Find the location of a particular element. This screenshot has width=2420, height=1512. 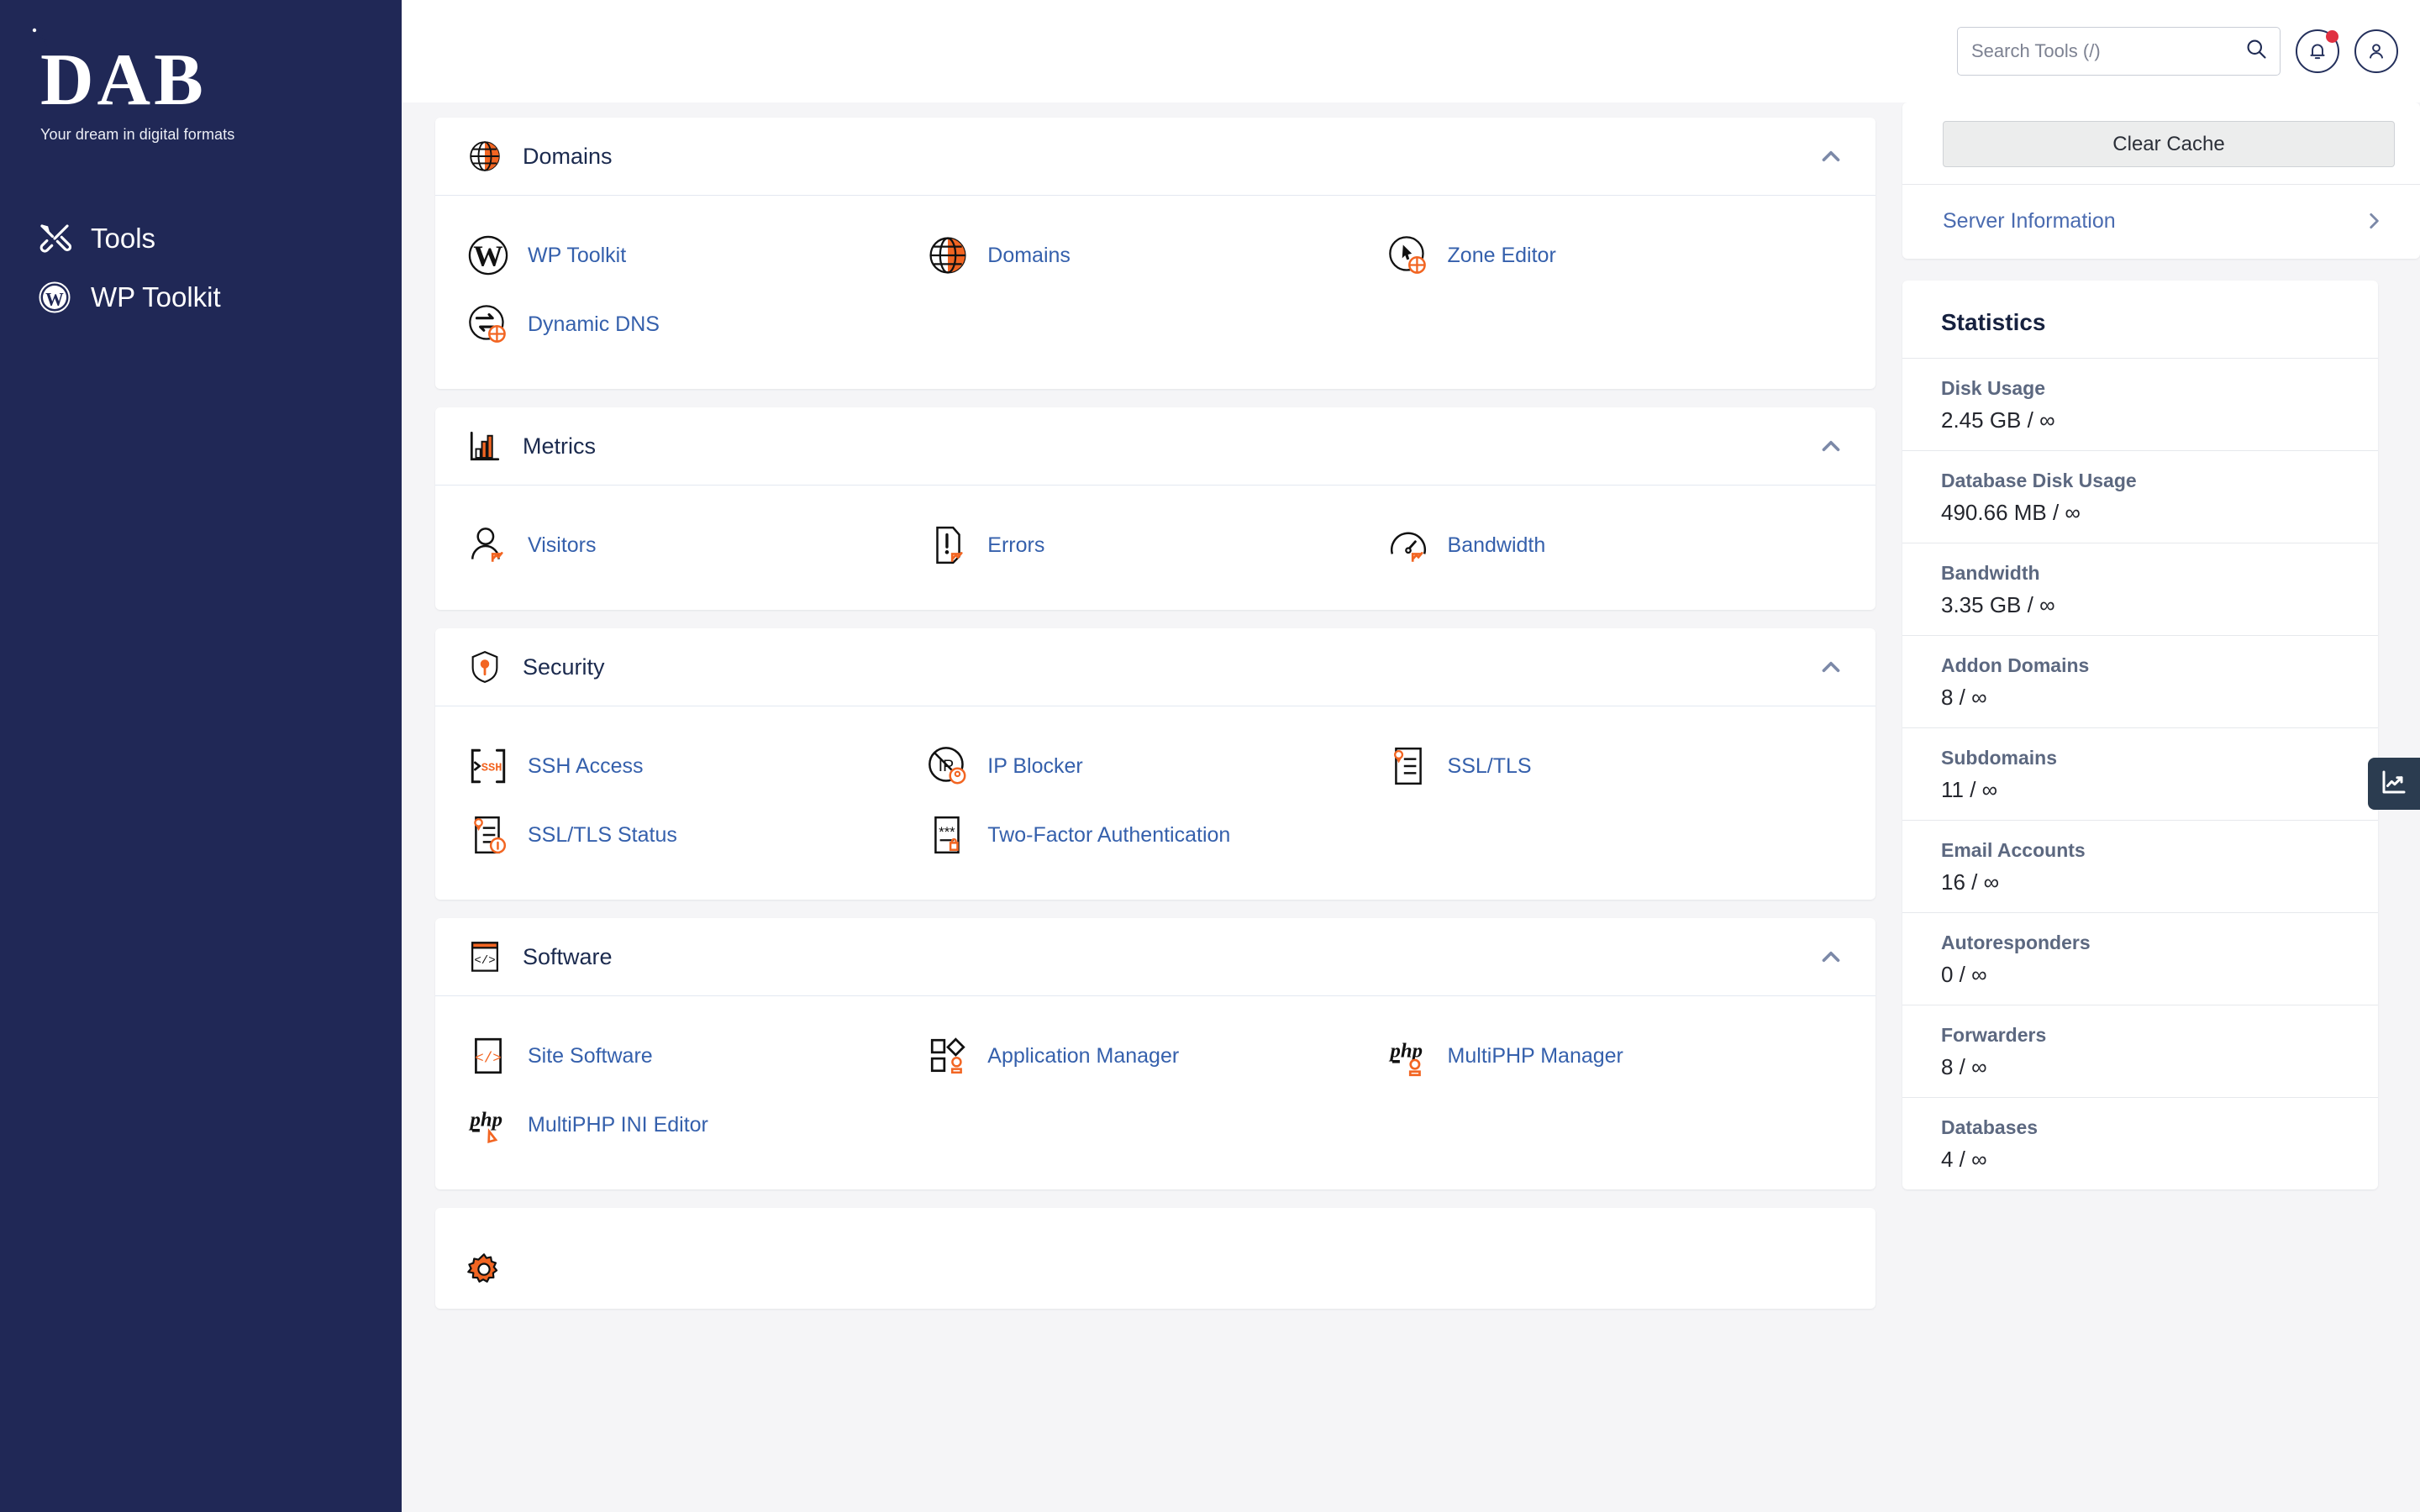

tool-ssl-tls-status: SSL/TLS Status is located at coordinates (695, 835).